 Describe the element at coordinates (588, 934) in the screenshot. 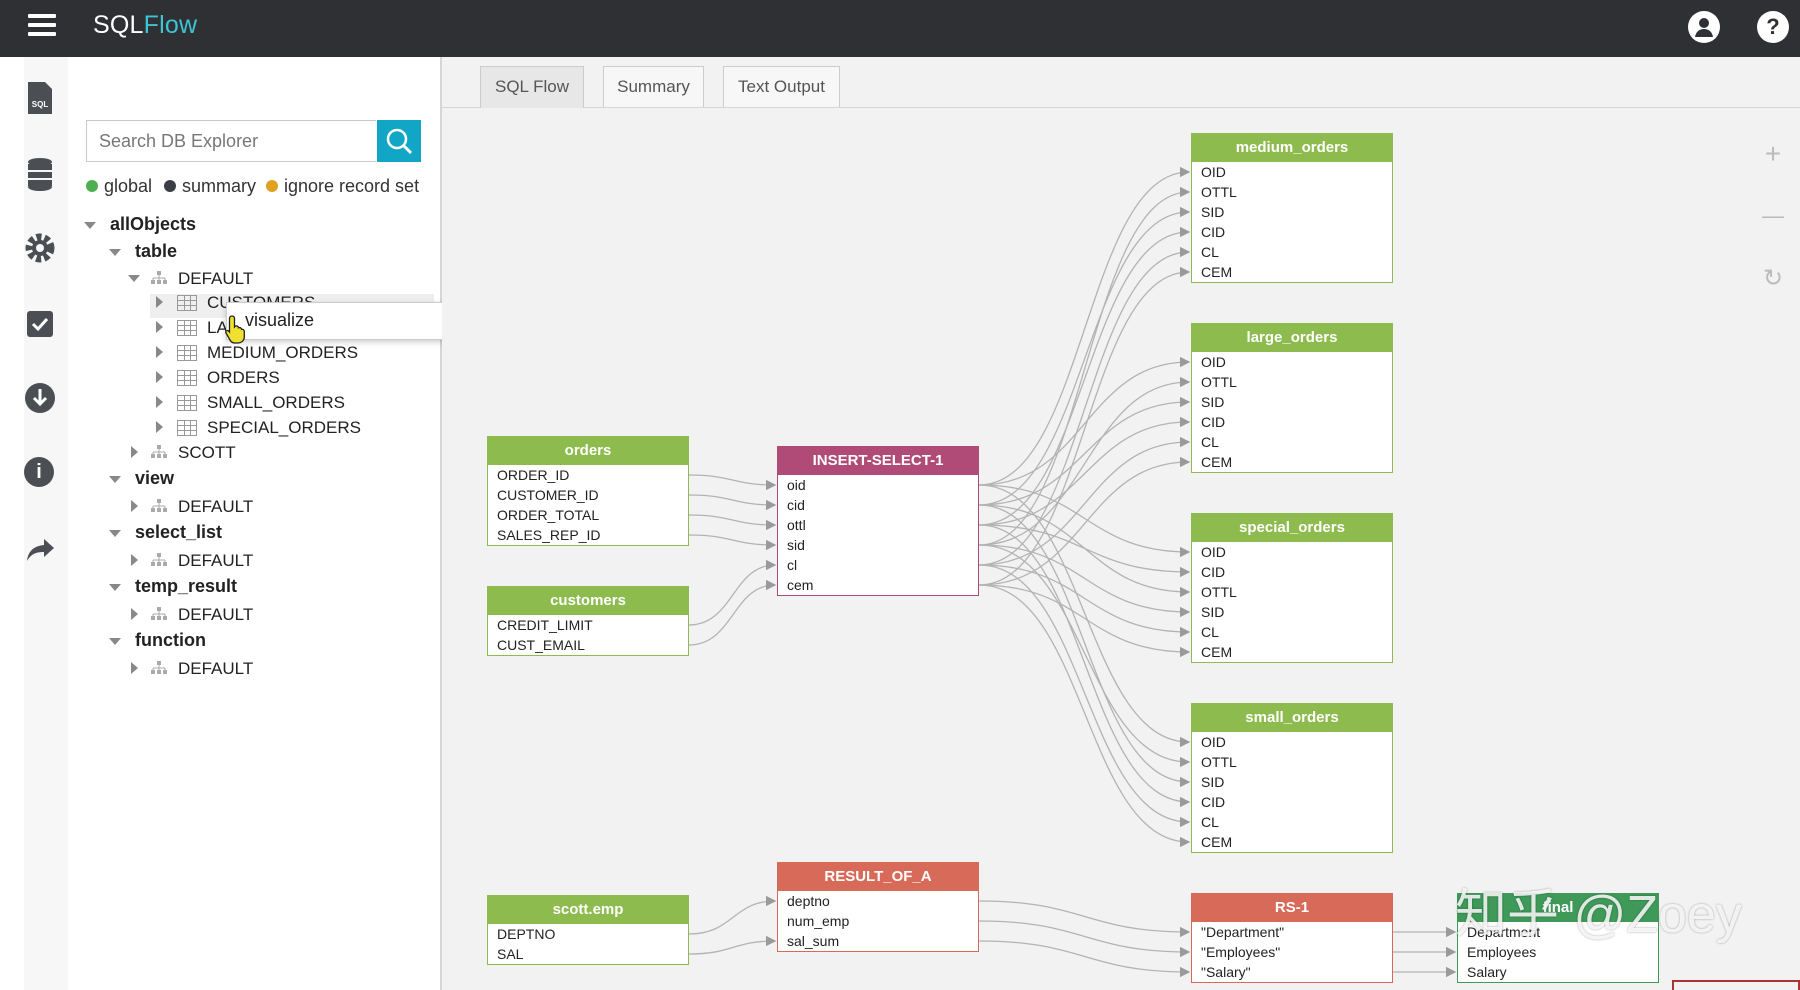

I see `node-field: DEPTNO` at that location.